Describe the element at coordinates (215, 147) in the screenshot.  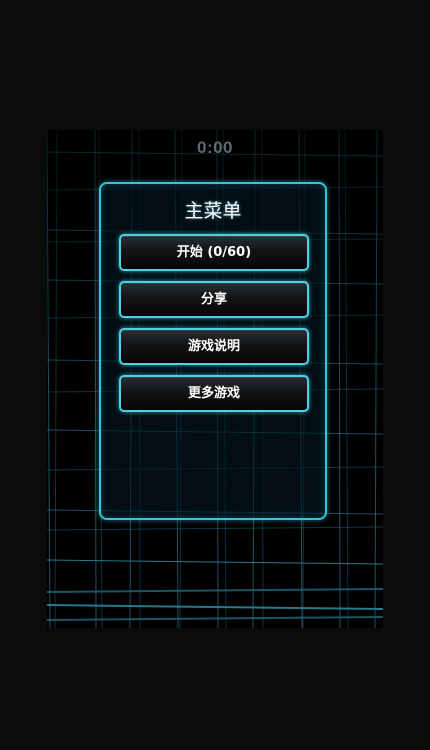
I see `timer-display: 0:00` at that location.